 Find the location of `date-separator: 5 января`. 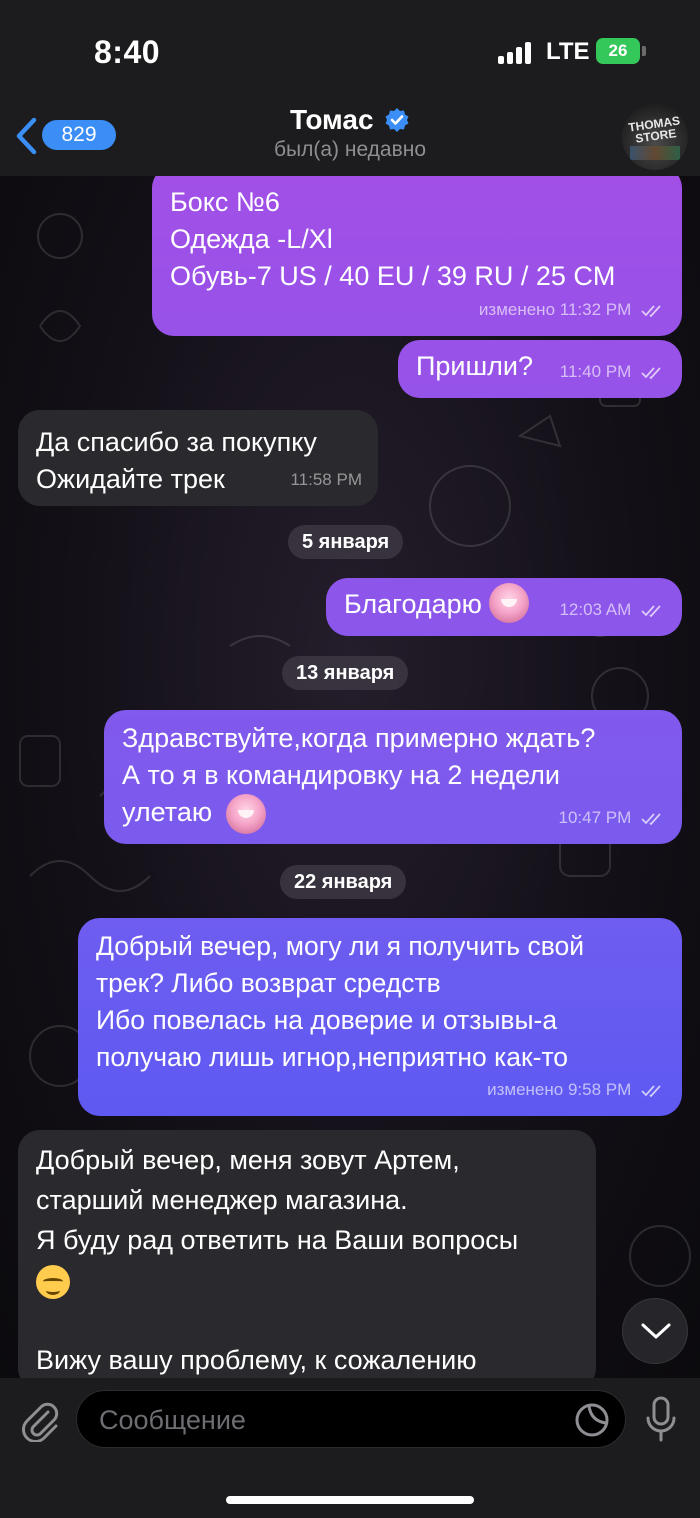

date-separator: 5 января is located at coordinates (346, 542).